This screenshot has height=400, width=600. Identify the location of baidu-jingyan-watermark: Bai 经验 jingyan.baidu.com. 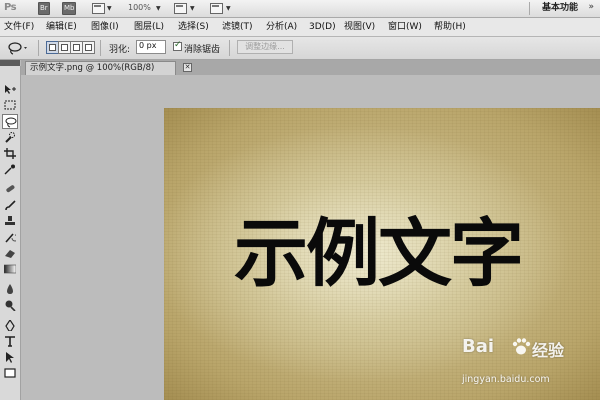
(531, 368).